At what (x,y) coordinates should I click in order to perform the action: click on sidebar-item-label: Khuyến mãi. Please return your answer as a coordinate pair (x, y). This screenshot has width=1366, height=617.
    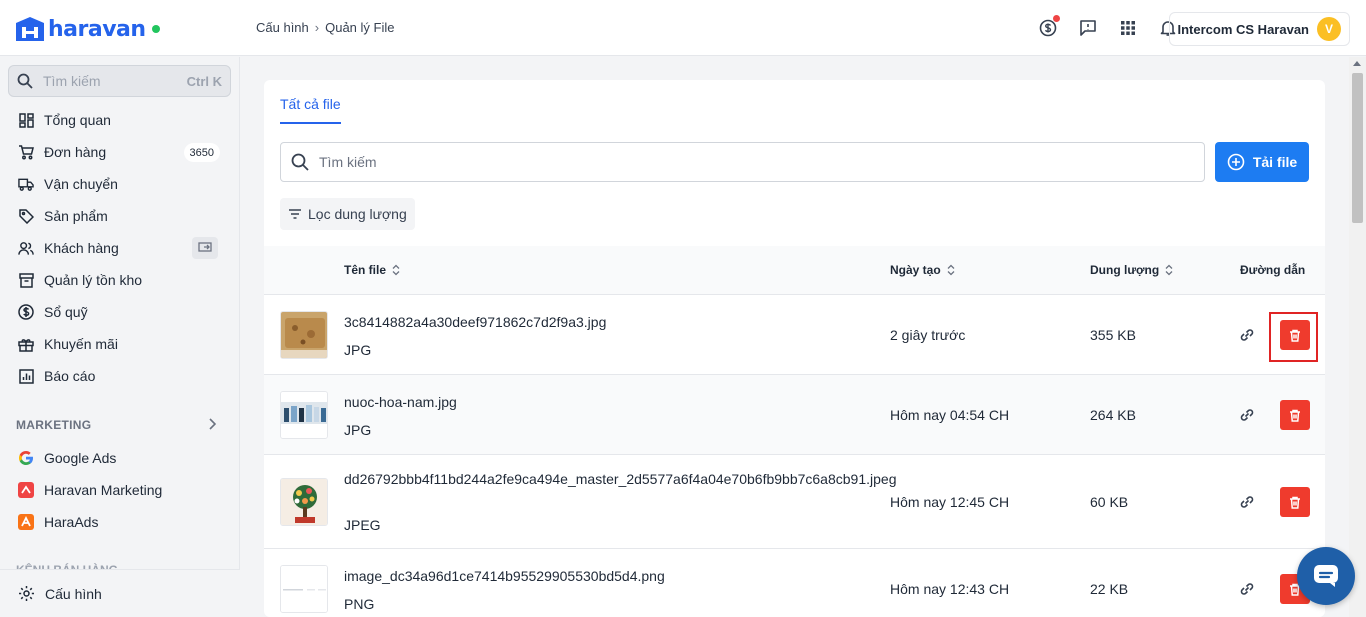
    Looking at the image, I should click on (81, 344).